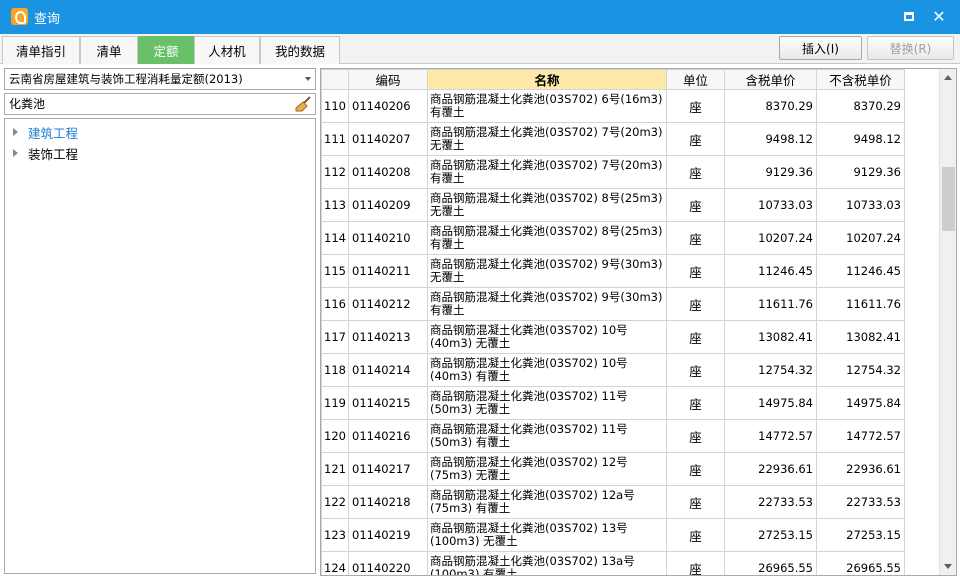  I want to click on row-price-tax: 11611.76, so click(770, 304).